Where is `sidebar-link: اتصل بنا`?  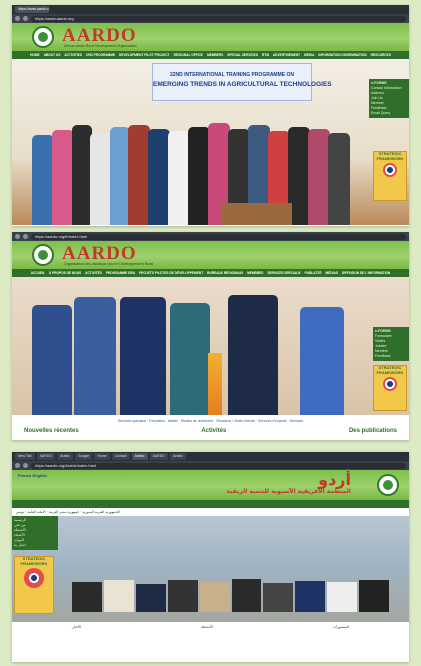 sidebar-link: اتصل بنا is located at coordinates (35, 545).